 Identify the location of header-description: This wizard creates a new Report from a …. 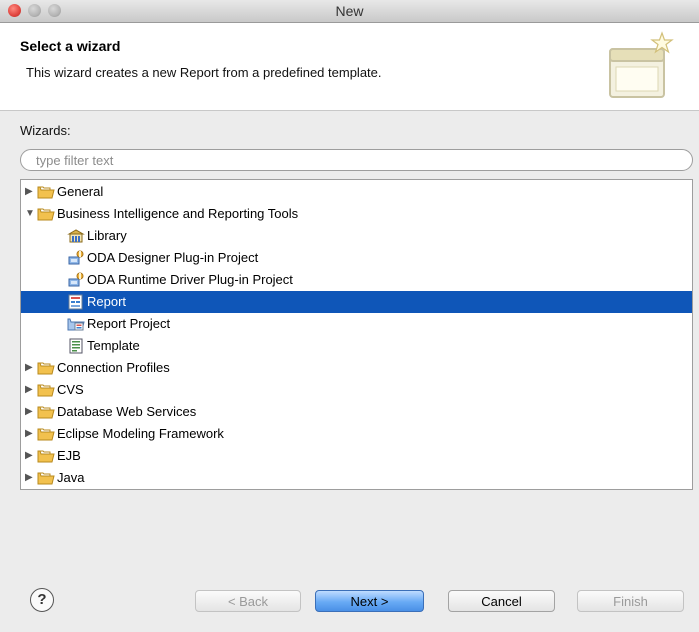
(204, 72).